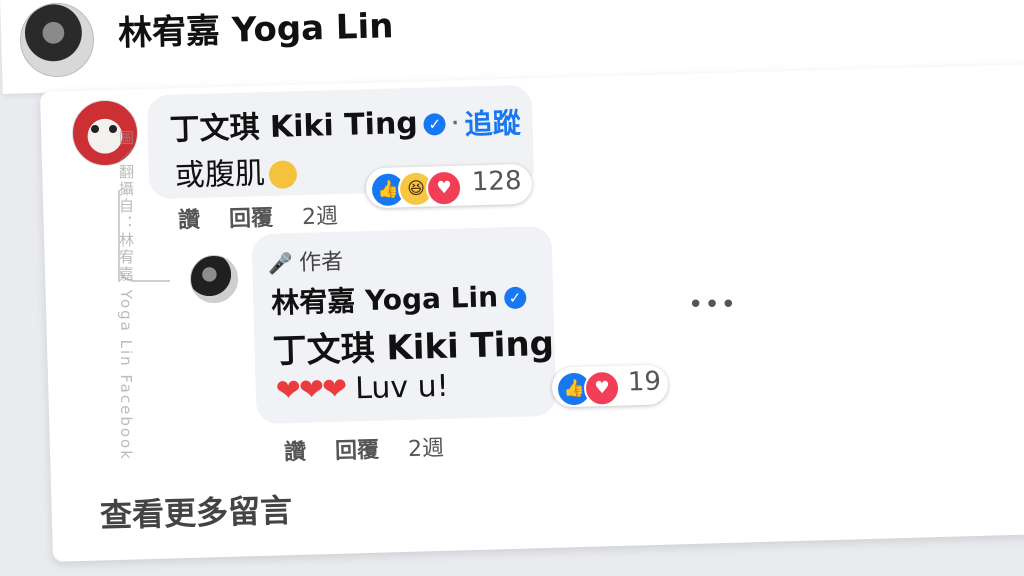 The image size is (1024, 576). Describe the element at coordinates (426, 449) in the screenshot. I see `reply-timestamp: 2週` at that location.